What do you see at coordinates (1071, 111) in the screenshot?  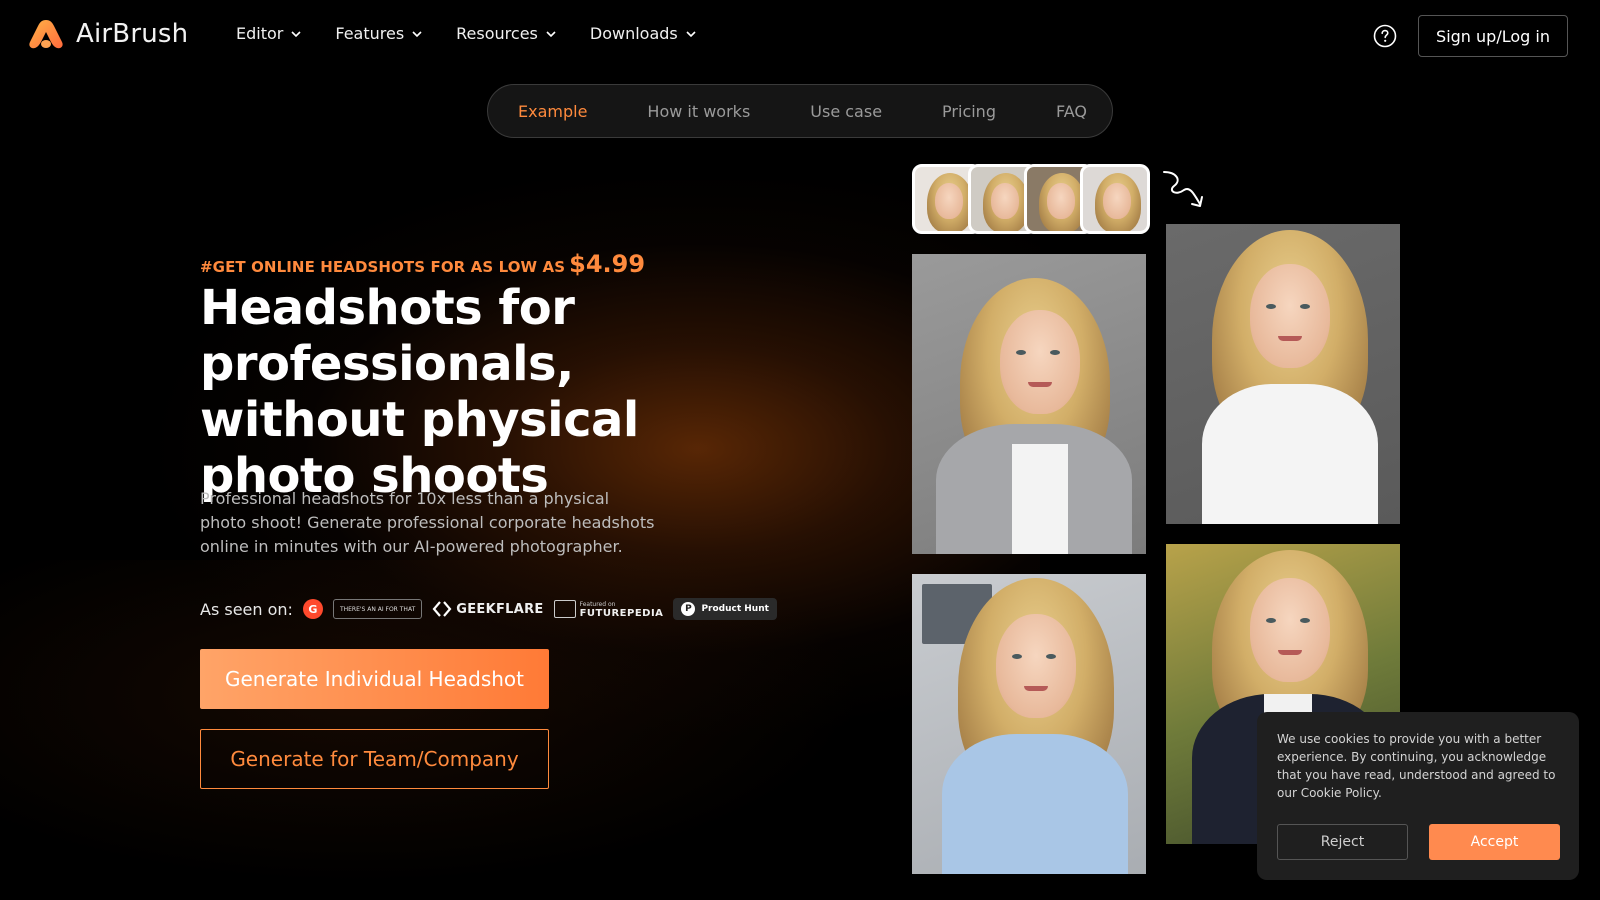 I see `subnav-faq: FAQ` at bounding box center [1071, 111].